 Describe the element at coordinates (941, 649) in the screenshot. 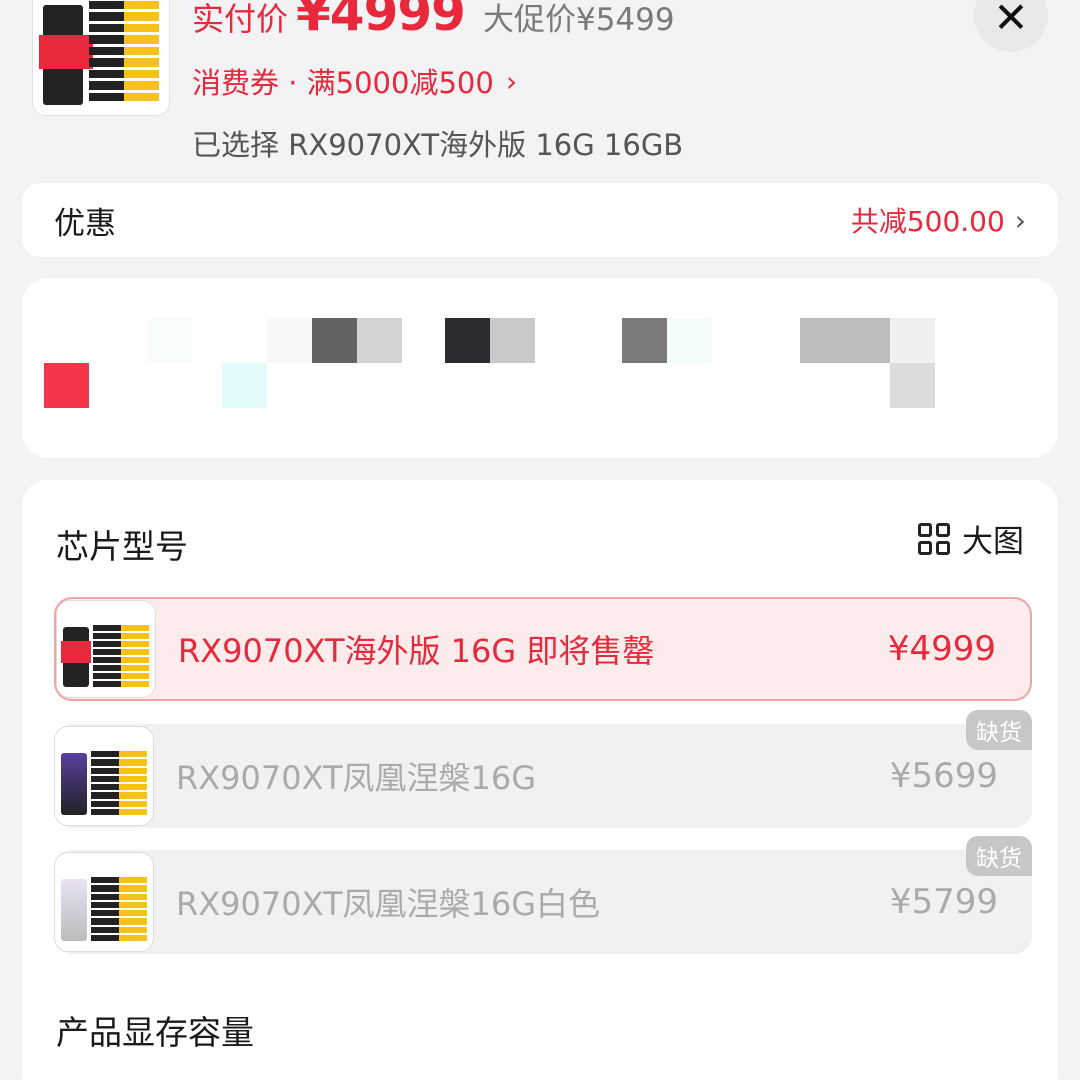

I see `option-price: ¥4999` at that location.